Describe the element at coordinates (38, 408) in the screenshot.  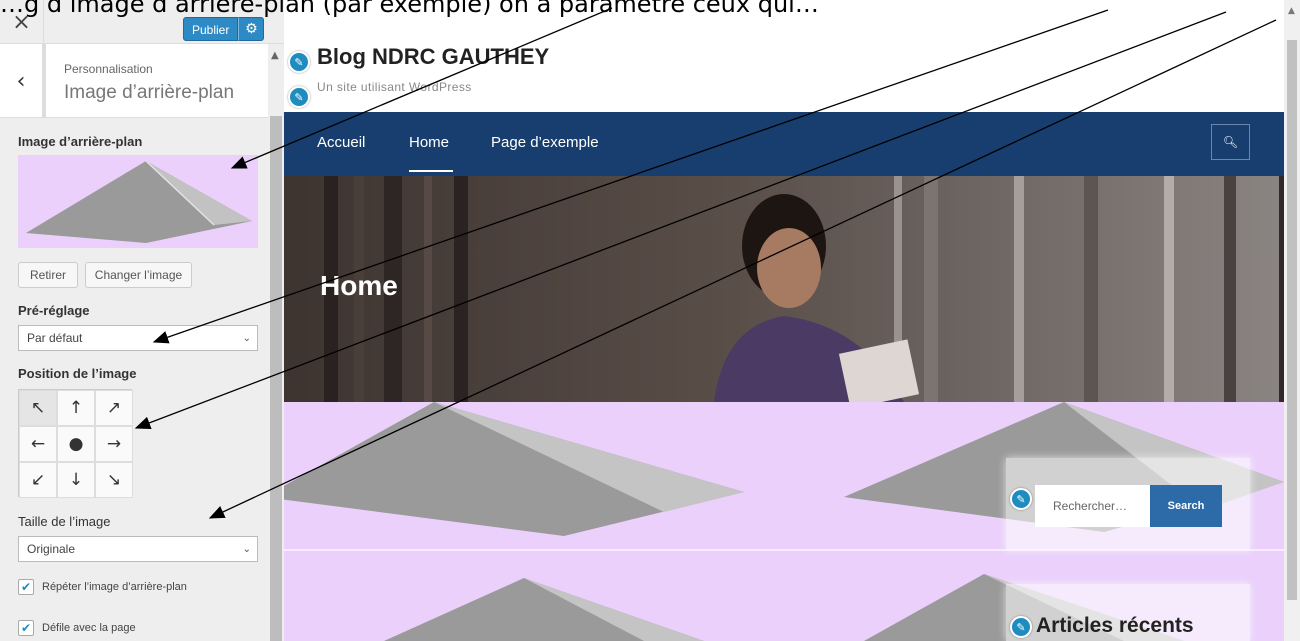
I see `position-top-left-button: ↖` at that location.